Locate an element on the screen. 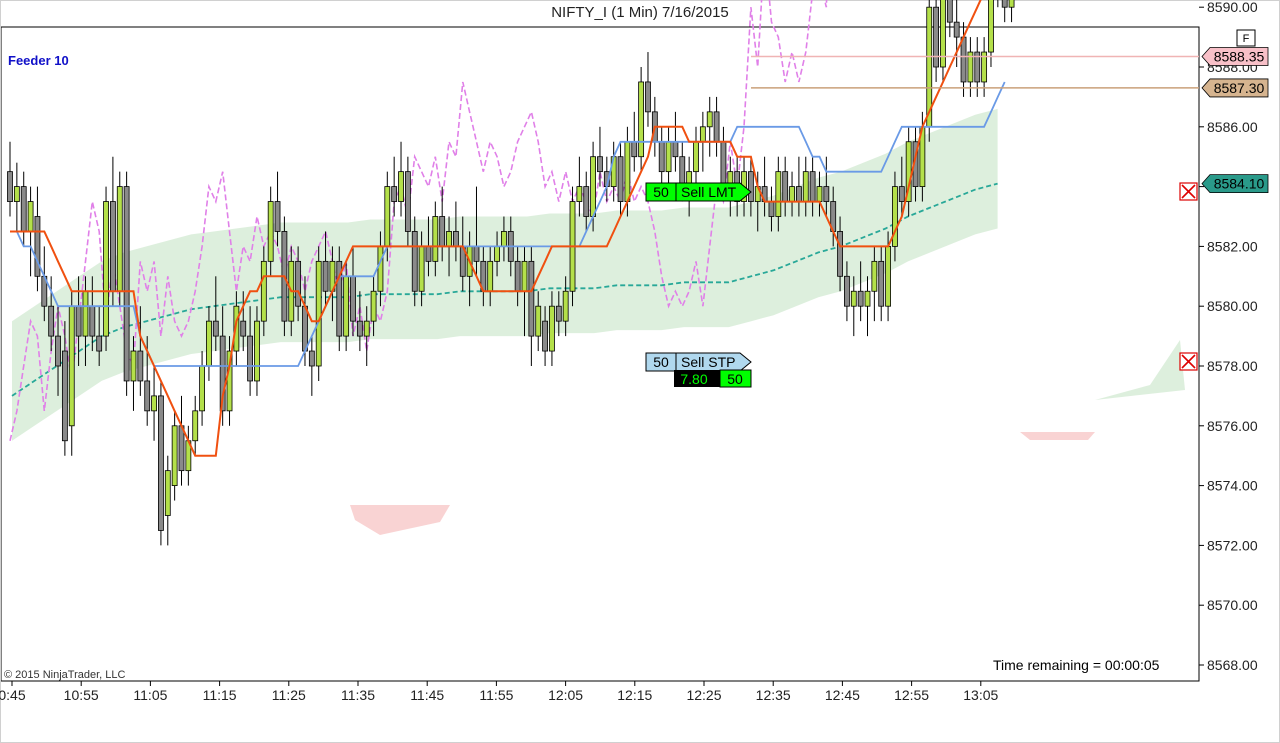  position-pnl: 7.80 is located at coordinates (693, 379).